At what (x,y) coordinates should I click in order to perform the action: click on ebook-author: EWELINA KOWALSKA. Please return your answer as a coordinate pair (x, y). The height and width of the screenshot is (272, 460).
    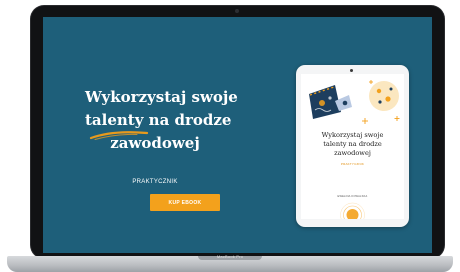
    Looking at the image, I should click on (352, 196).